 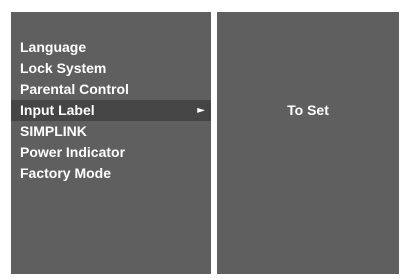 I want to click on menu-item-label: Power Indicator, so click(x=73, y=152).